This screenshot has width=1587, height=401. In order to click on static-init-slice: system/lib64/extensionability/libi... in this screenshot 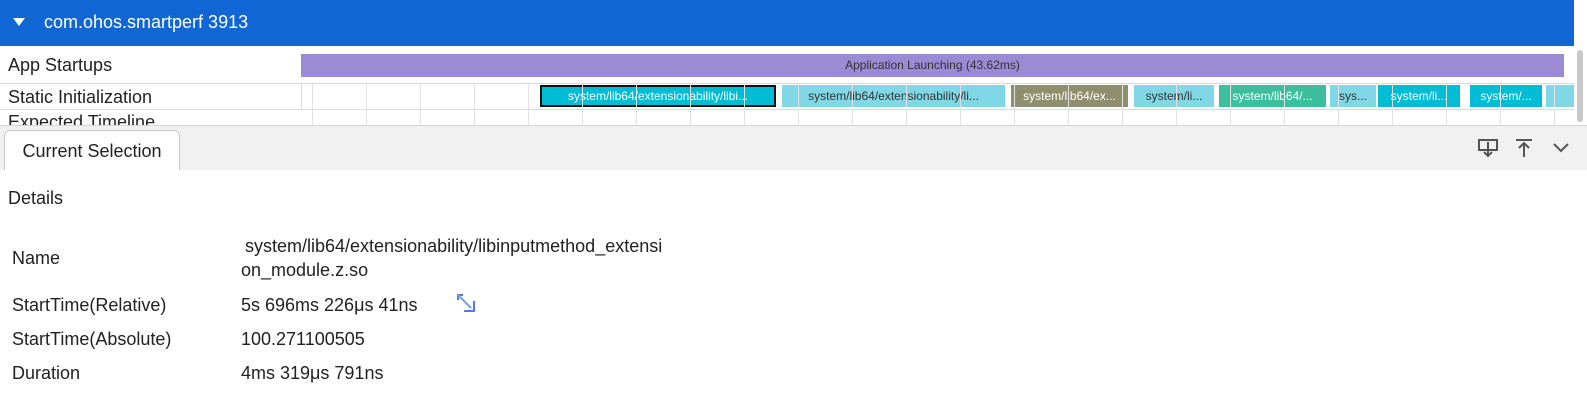, I will do `click(658, 96)`.